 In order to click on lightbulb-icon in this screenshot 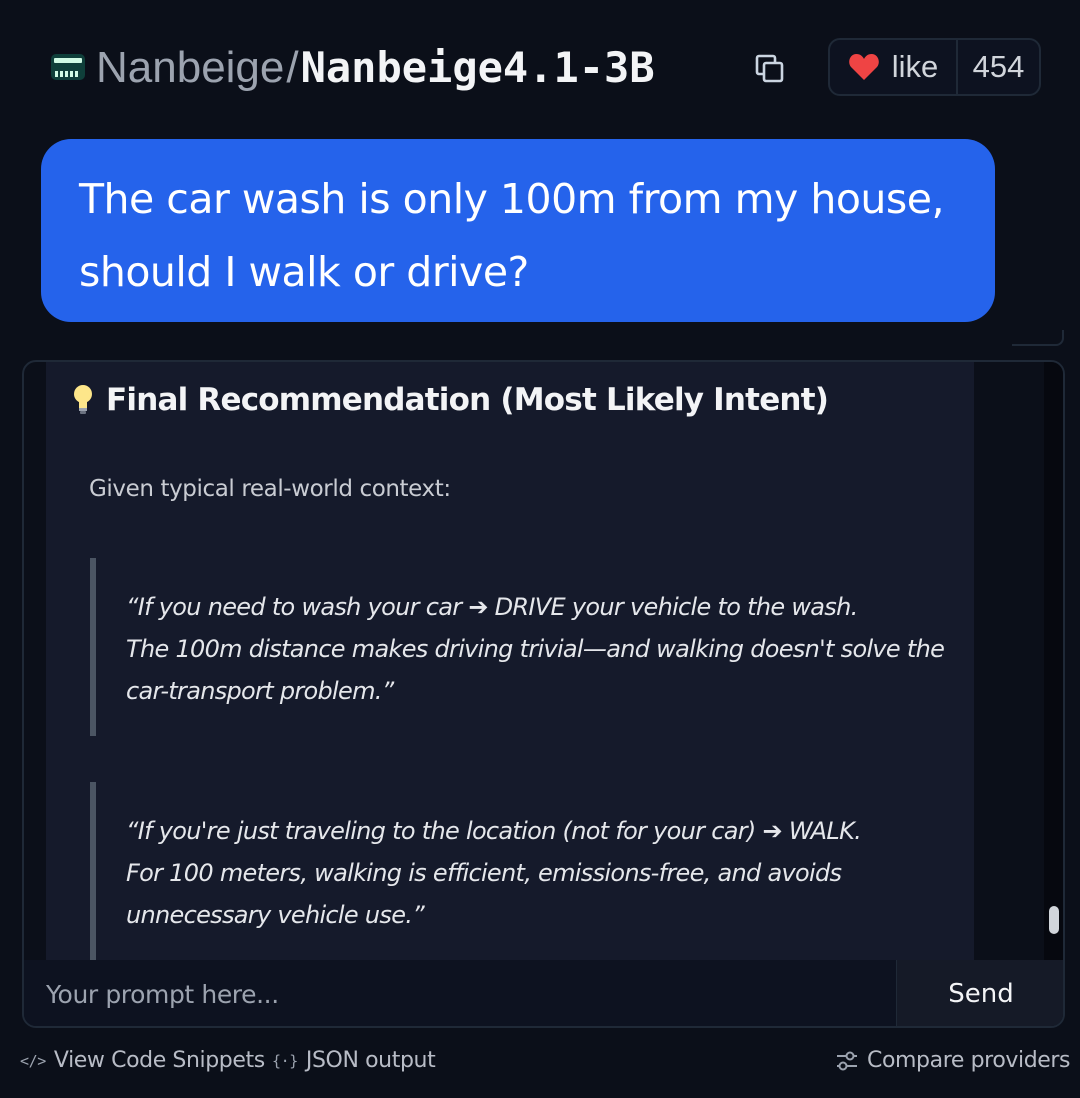, I will do `click(83, 399)`.